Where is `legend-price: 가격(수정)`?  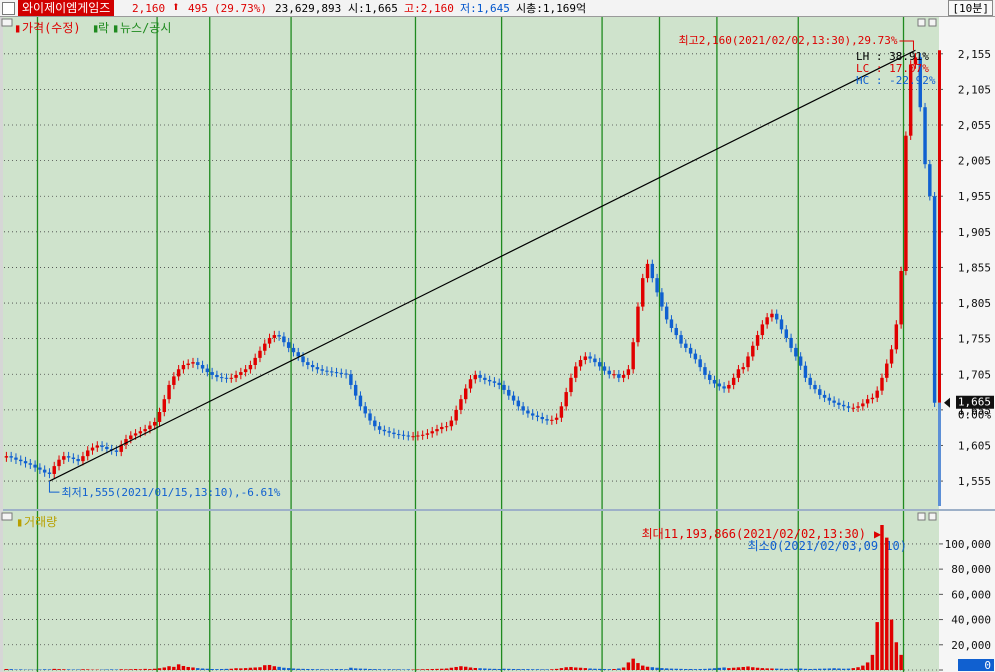
legend-price: 가격(수정) is located at coordinates (51, 28).